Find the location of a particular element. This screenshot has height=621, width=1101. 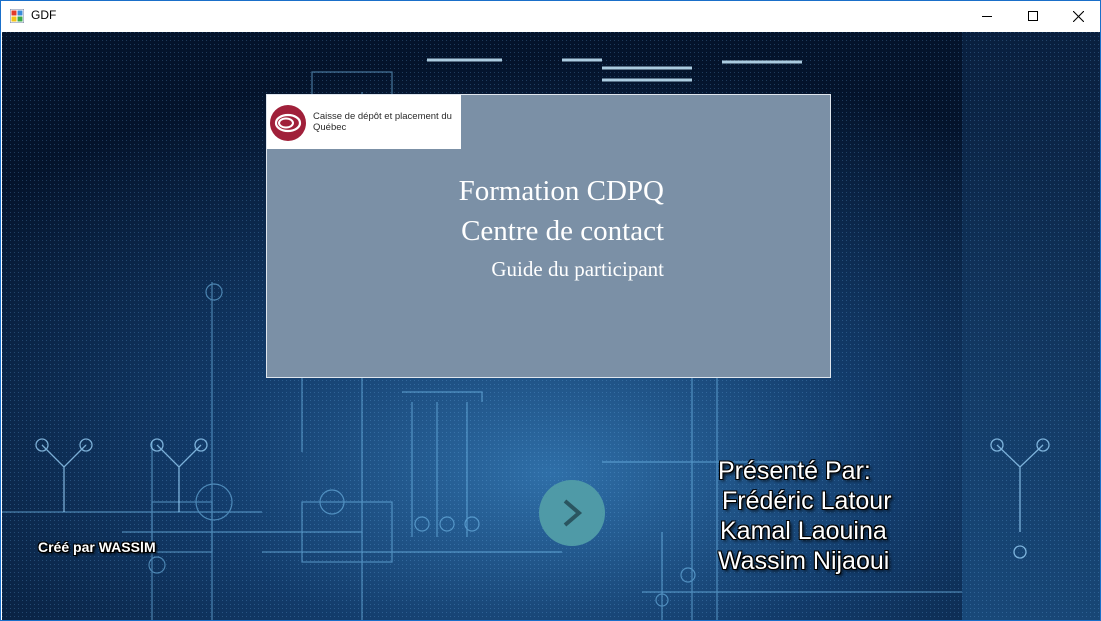

cdpq-logo-icon is located at coordinates (288, 123).